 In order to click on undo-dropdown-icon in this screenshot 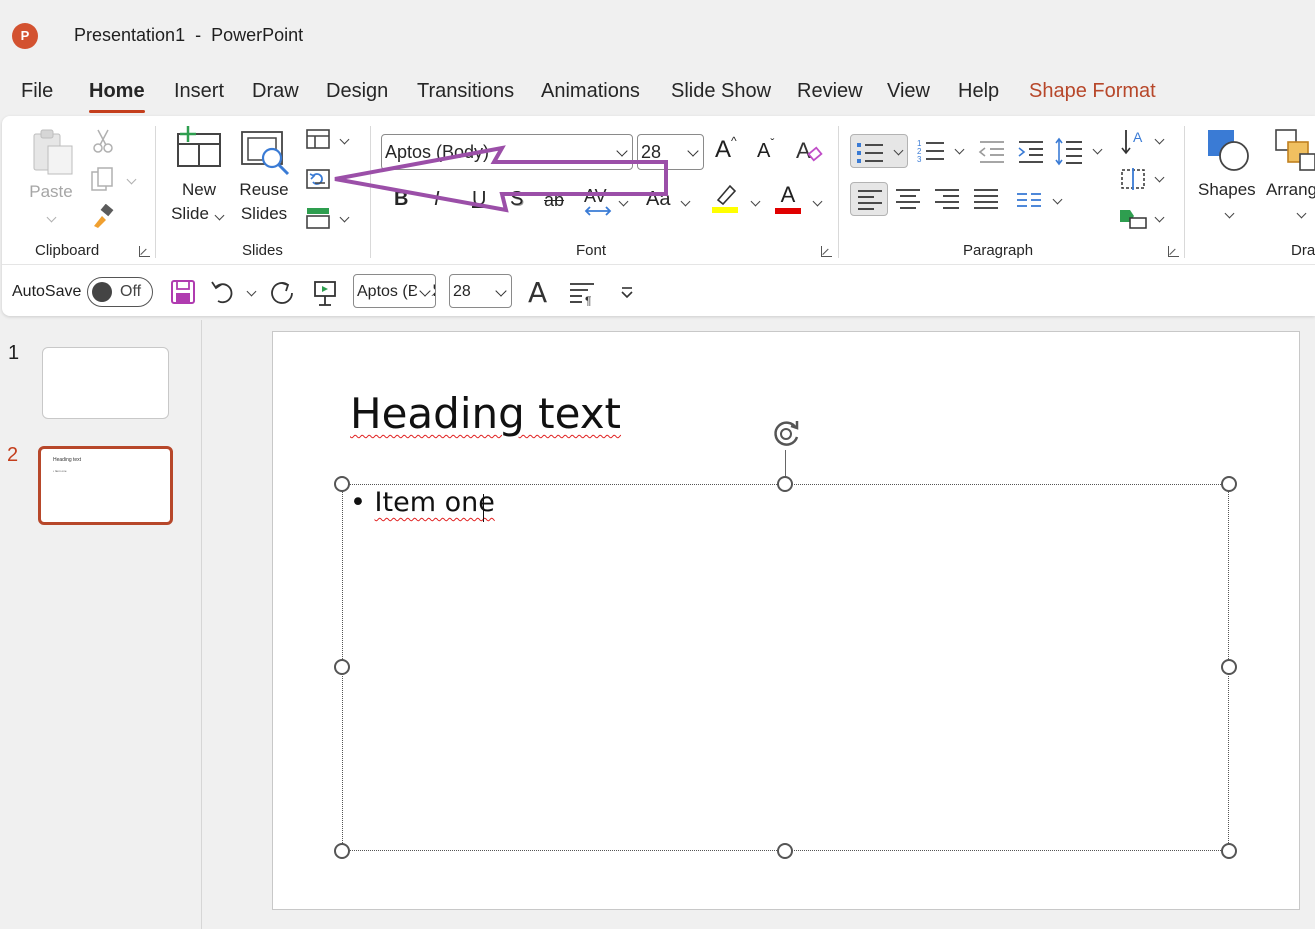, I will do `click(251, 291)`.